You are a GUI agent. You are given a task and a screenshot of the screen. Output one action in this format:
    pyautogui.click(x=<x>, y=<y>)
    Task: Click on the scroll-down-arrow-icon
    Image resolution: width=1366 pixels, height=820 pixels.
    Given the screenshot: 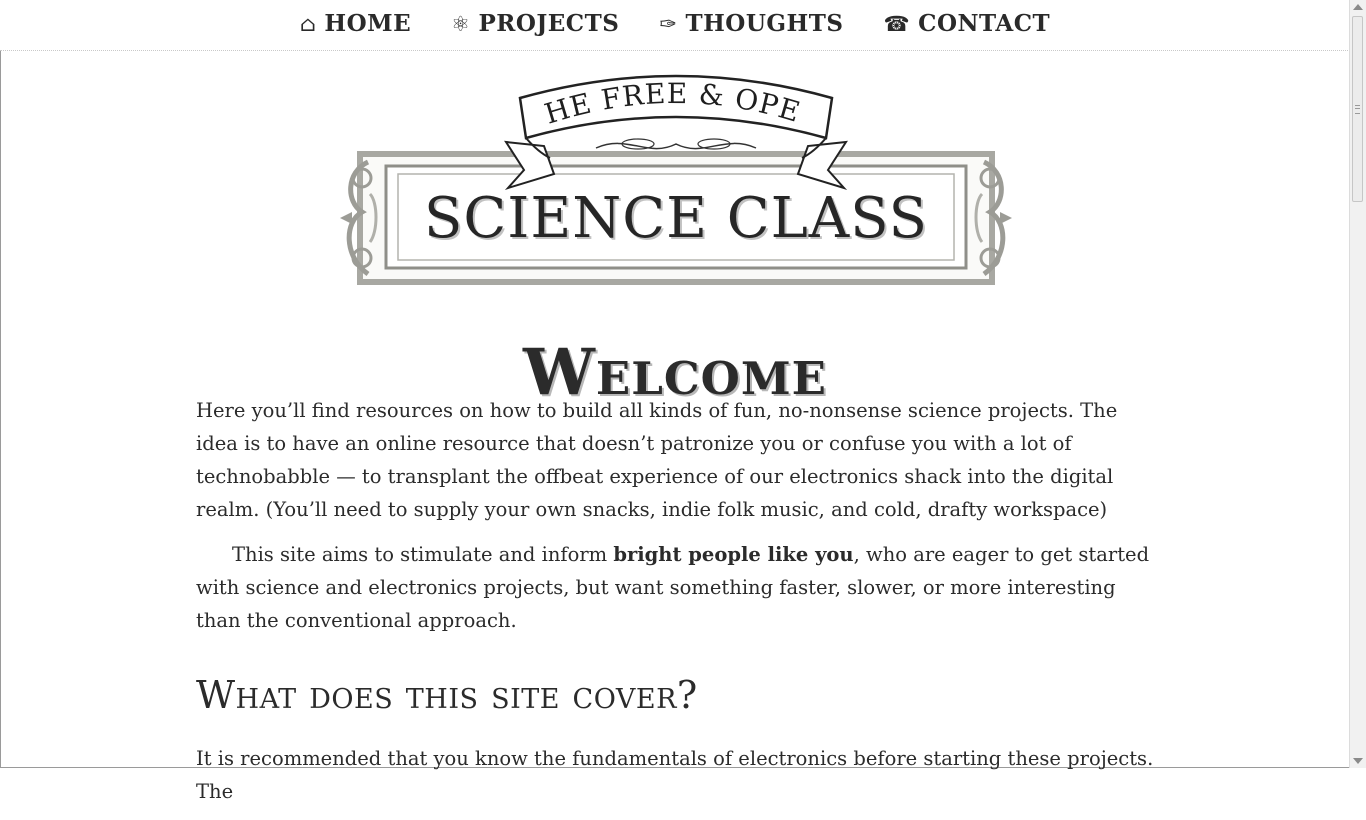 What is the action you would take?
    pyautogui.click(x=1358, y=761)
    